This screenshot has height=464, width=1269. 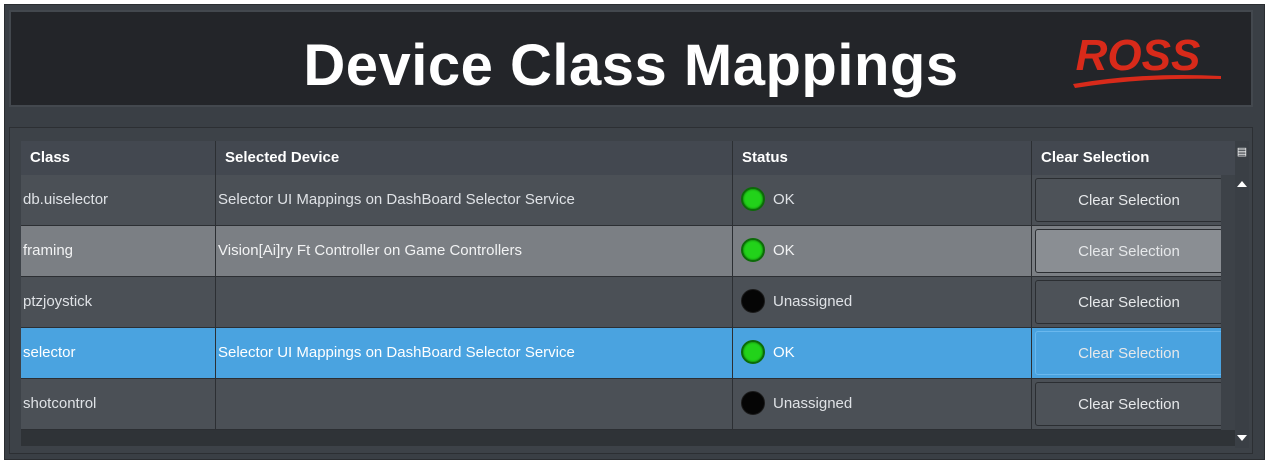 I want to click on column-chooser-icon: ▤, so click(x=1242, y=152).